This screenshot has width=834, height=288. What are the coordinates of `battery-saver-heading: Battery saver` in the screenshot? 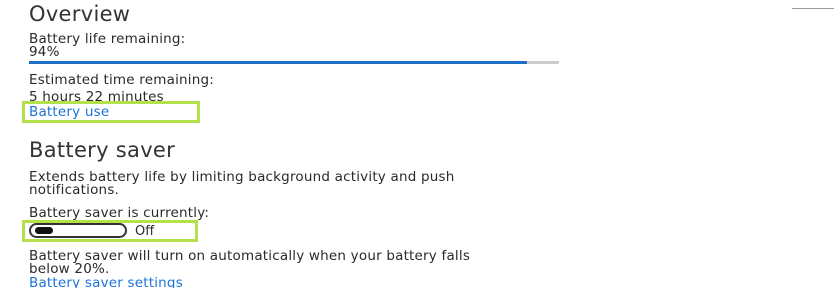 It's located at (102, 150).